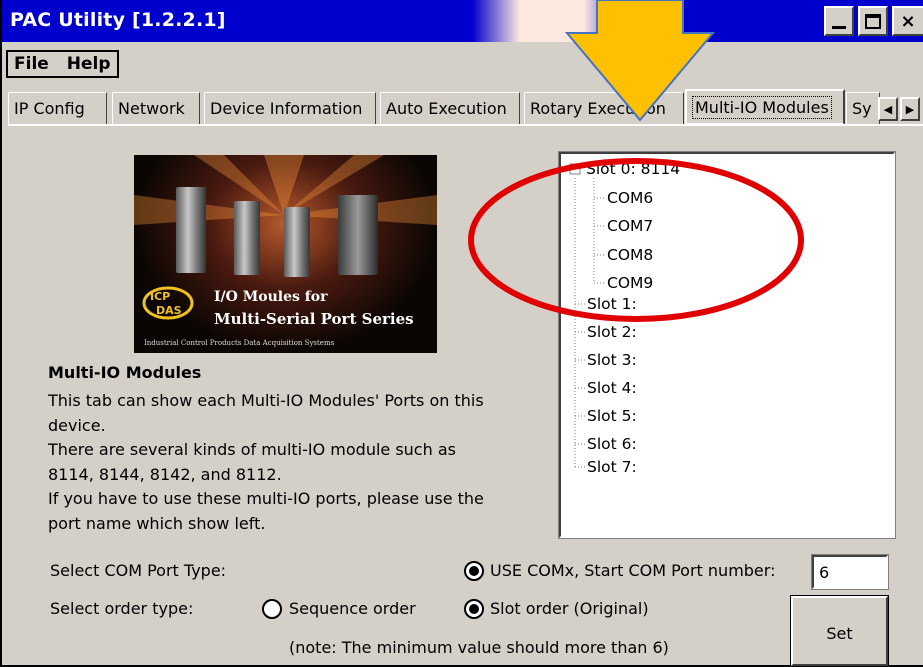  I want to click on tree-node-slot-0: Slot 0: 8114, so click(633, 169).